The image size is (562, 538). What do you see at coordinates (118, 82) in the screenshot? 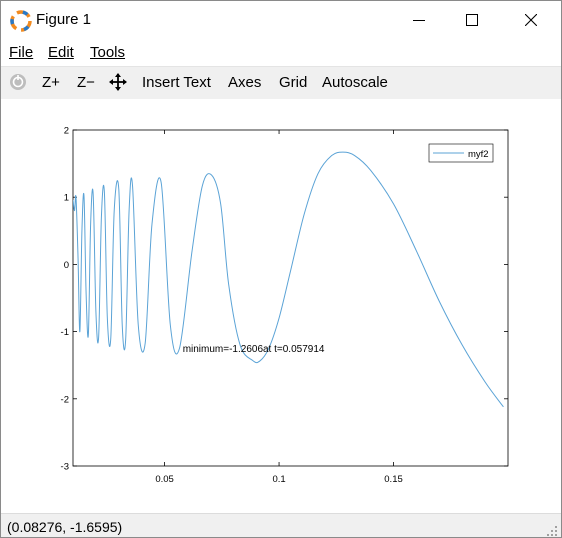
I see `pan-icon` at bounding box center [118, 82].